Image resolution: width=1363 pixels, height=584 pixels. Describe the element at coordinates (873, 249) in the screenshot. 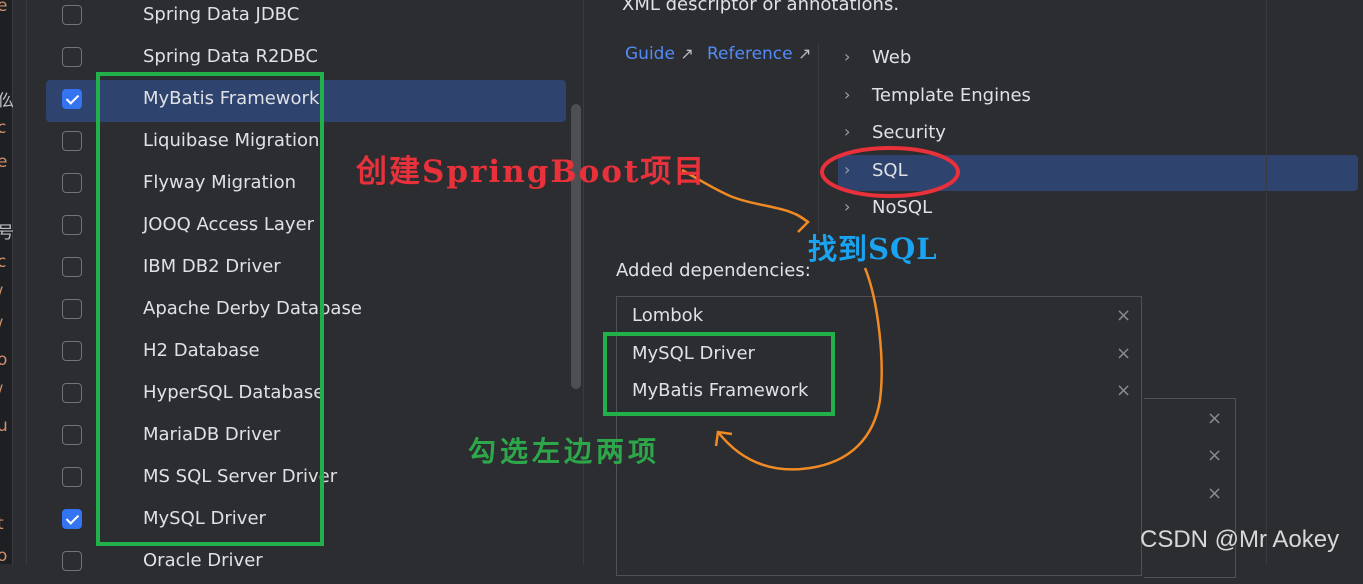

I see `annotation-find-sql: 找到SQL` at that location.